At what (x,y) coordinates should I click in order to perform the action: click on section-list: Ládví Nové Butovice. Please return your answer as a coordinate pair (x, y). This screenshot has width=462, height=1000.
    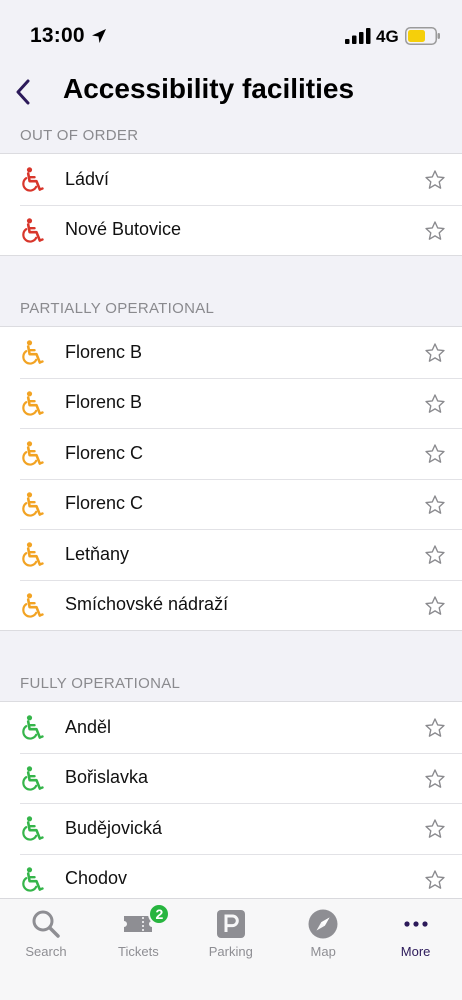
    Looking at the image, I should click on (231, 204).